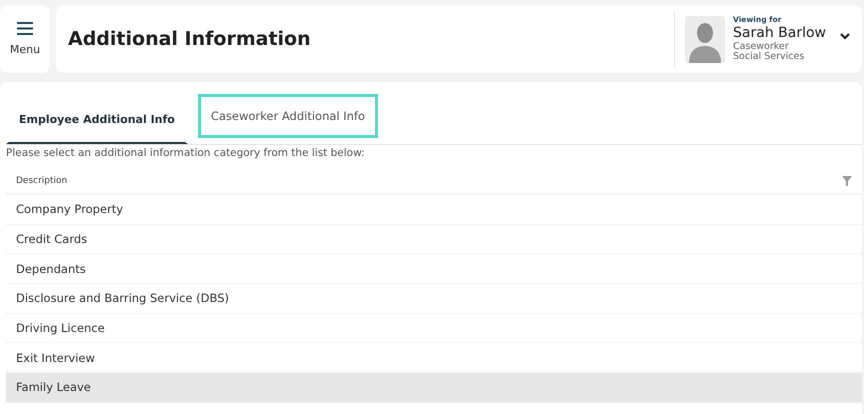  Describe the element at coordinates (189, 39) in the screenshot. I see `page-title: Additional Information` at that location.